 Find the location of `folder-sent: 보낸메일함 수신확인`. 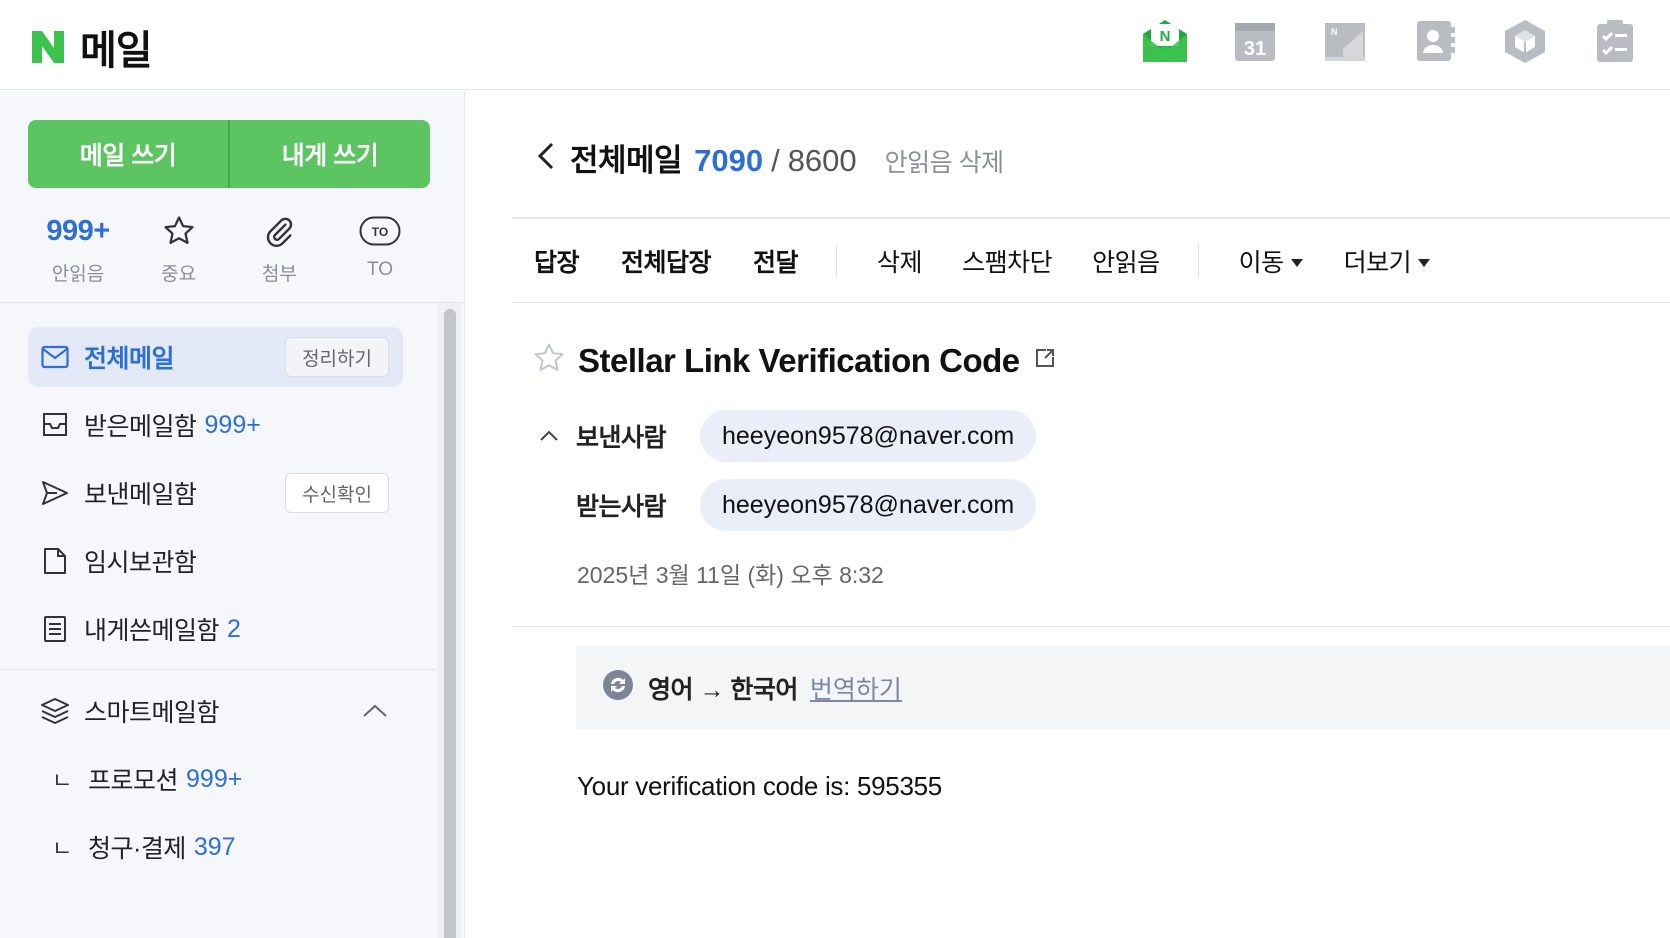

folder-sent: 보낸메일함 수신확인 is located at coordinates (215, 493).